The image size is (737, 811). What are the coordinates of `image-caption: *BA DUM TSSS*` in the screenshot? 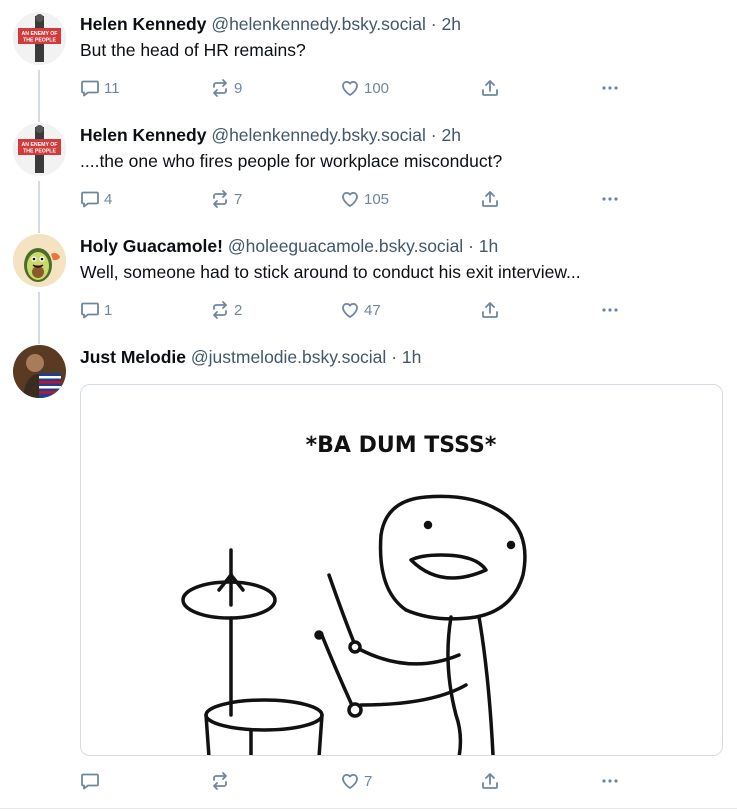 It's located at (401, 445).